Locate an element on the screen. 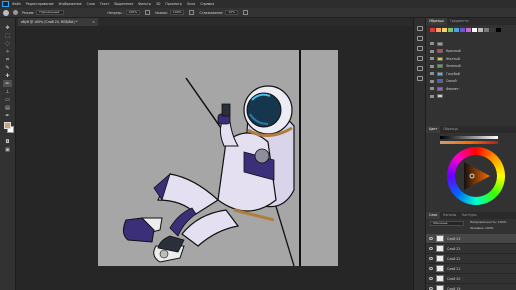 This screenshot has height=290, width=516. close-tab-icon: × is located at coordinates (93, 22).